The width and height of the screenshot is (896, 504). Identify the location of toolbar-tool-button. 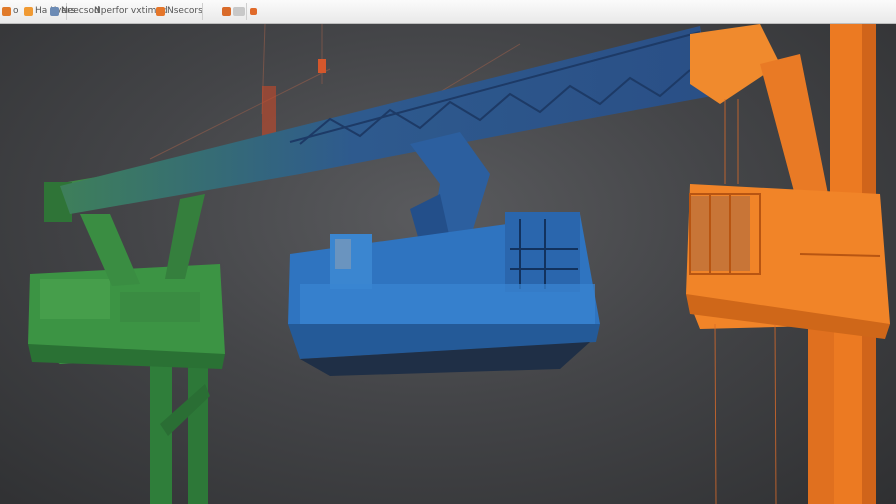
(234, 11).